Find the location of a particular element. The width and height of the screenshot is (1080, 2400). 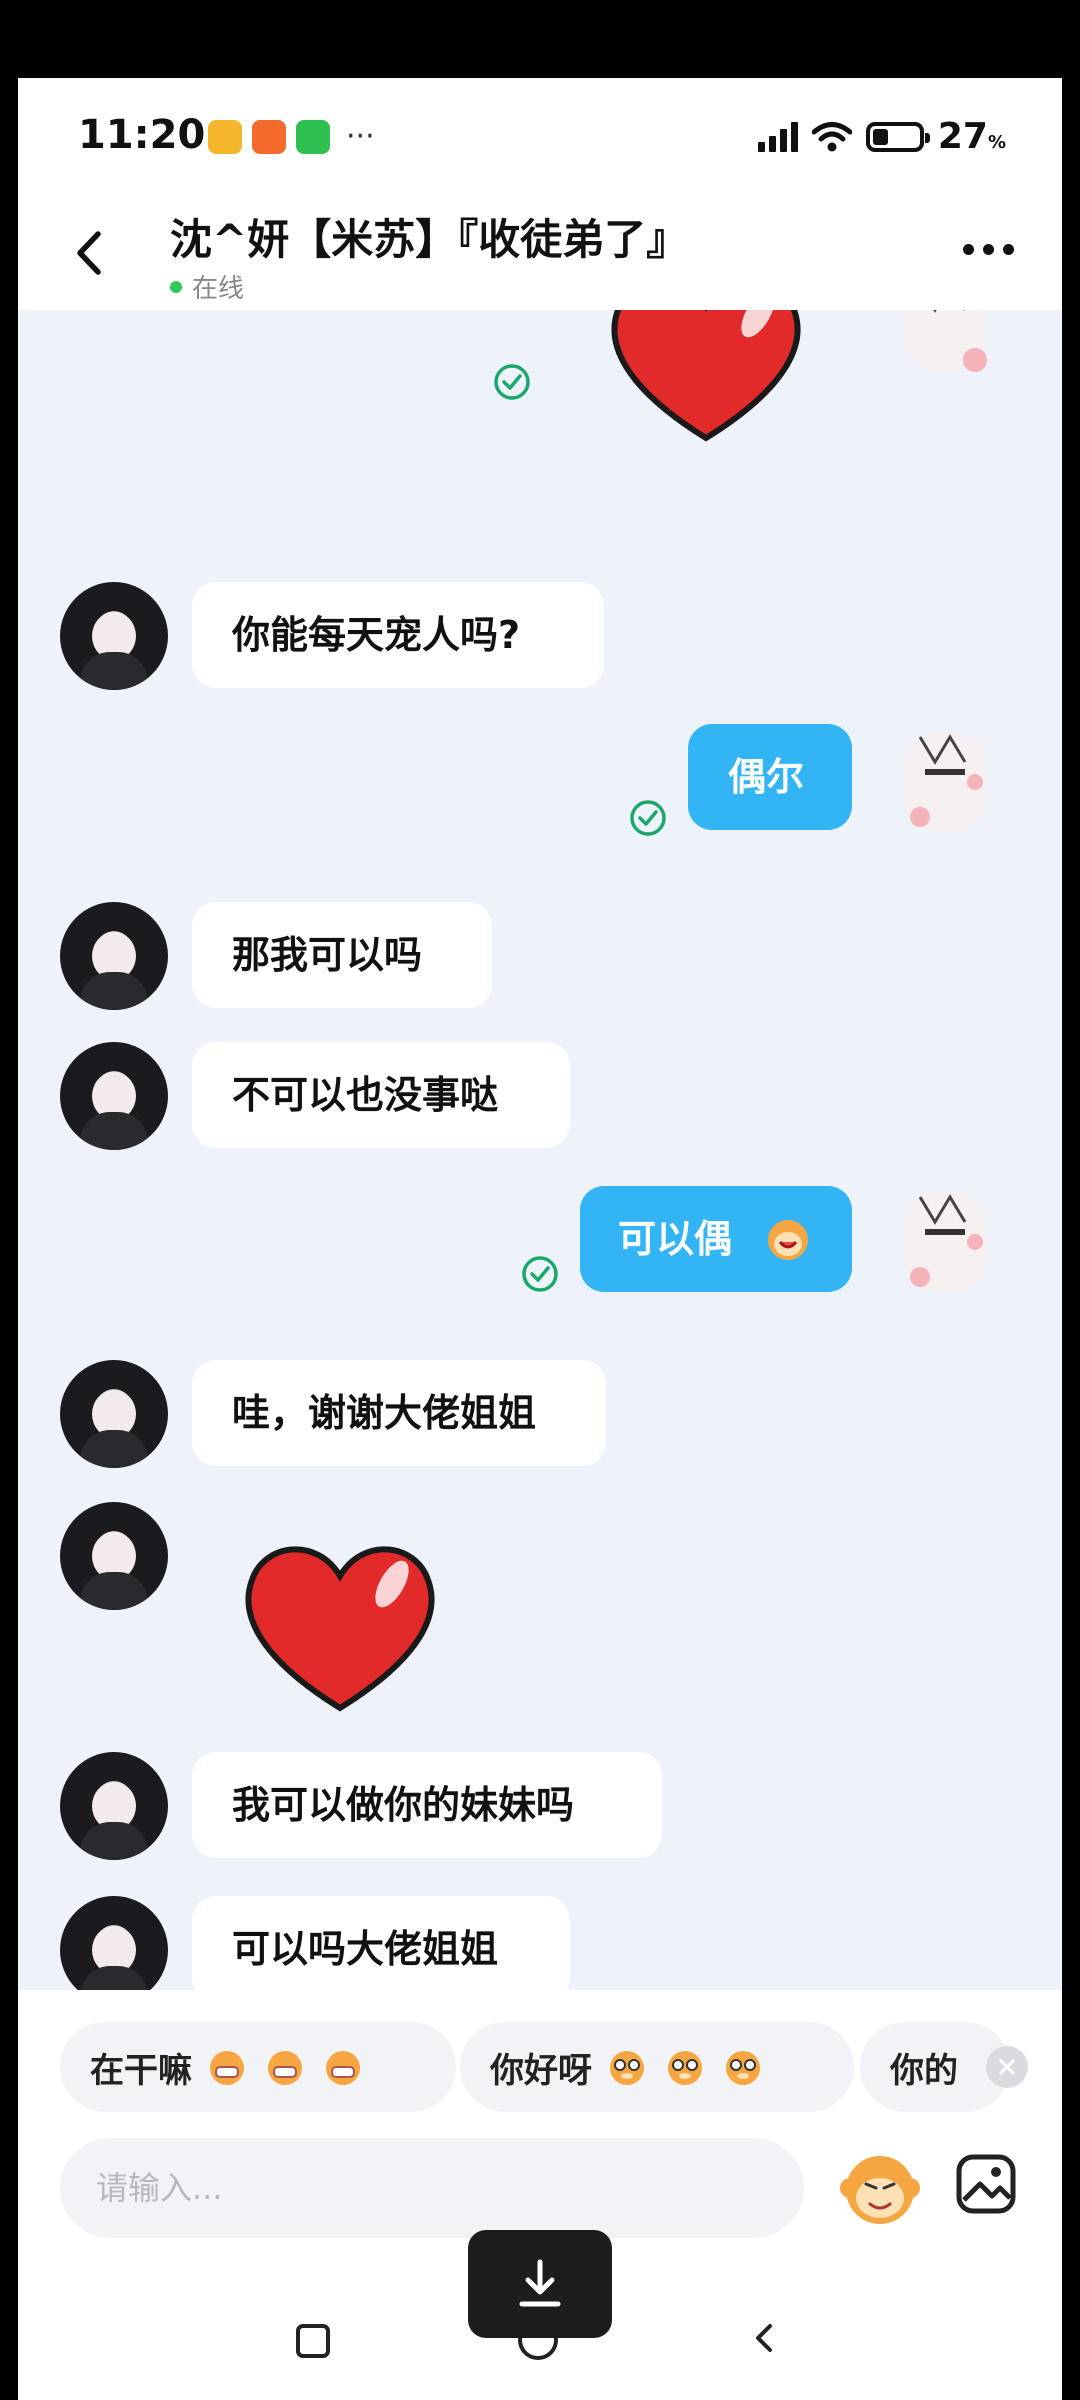

download-icon is located at coordinates (540, 2283).